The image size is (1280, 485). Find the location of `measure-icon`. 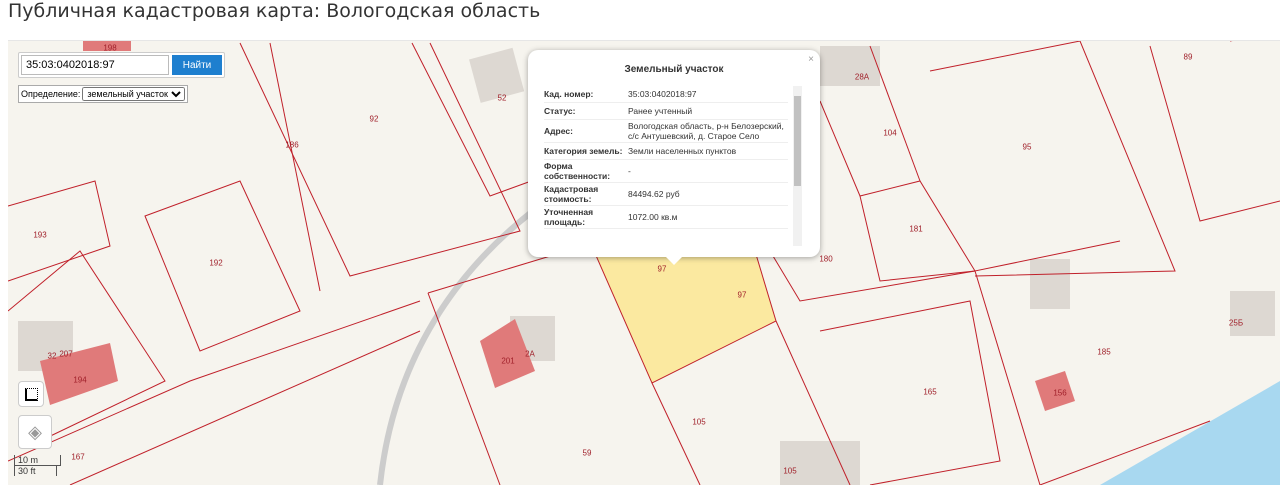

measure-icon is located at coordinates (31, 394).